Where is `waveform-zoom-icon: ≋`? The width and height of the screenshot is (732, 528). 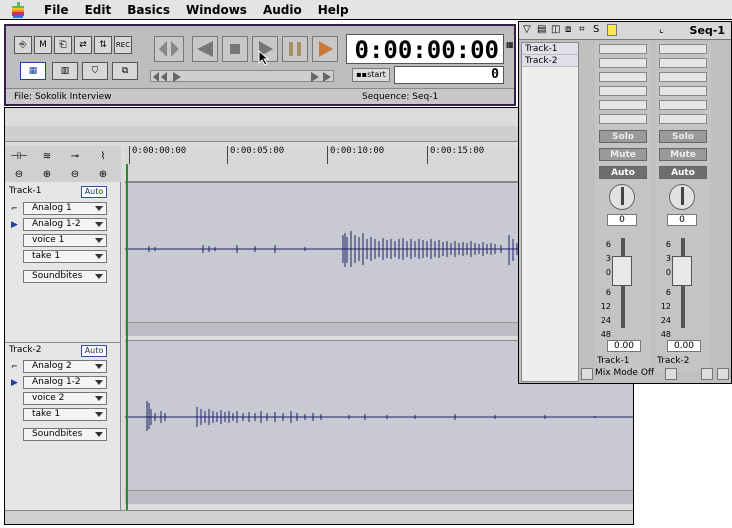 waveform-zoom-icon: ≋ is located at coordinates (47, 156).